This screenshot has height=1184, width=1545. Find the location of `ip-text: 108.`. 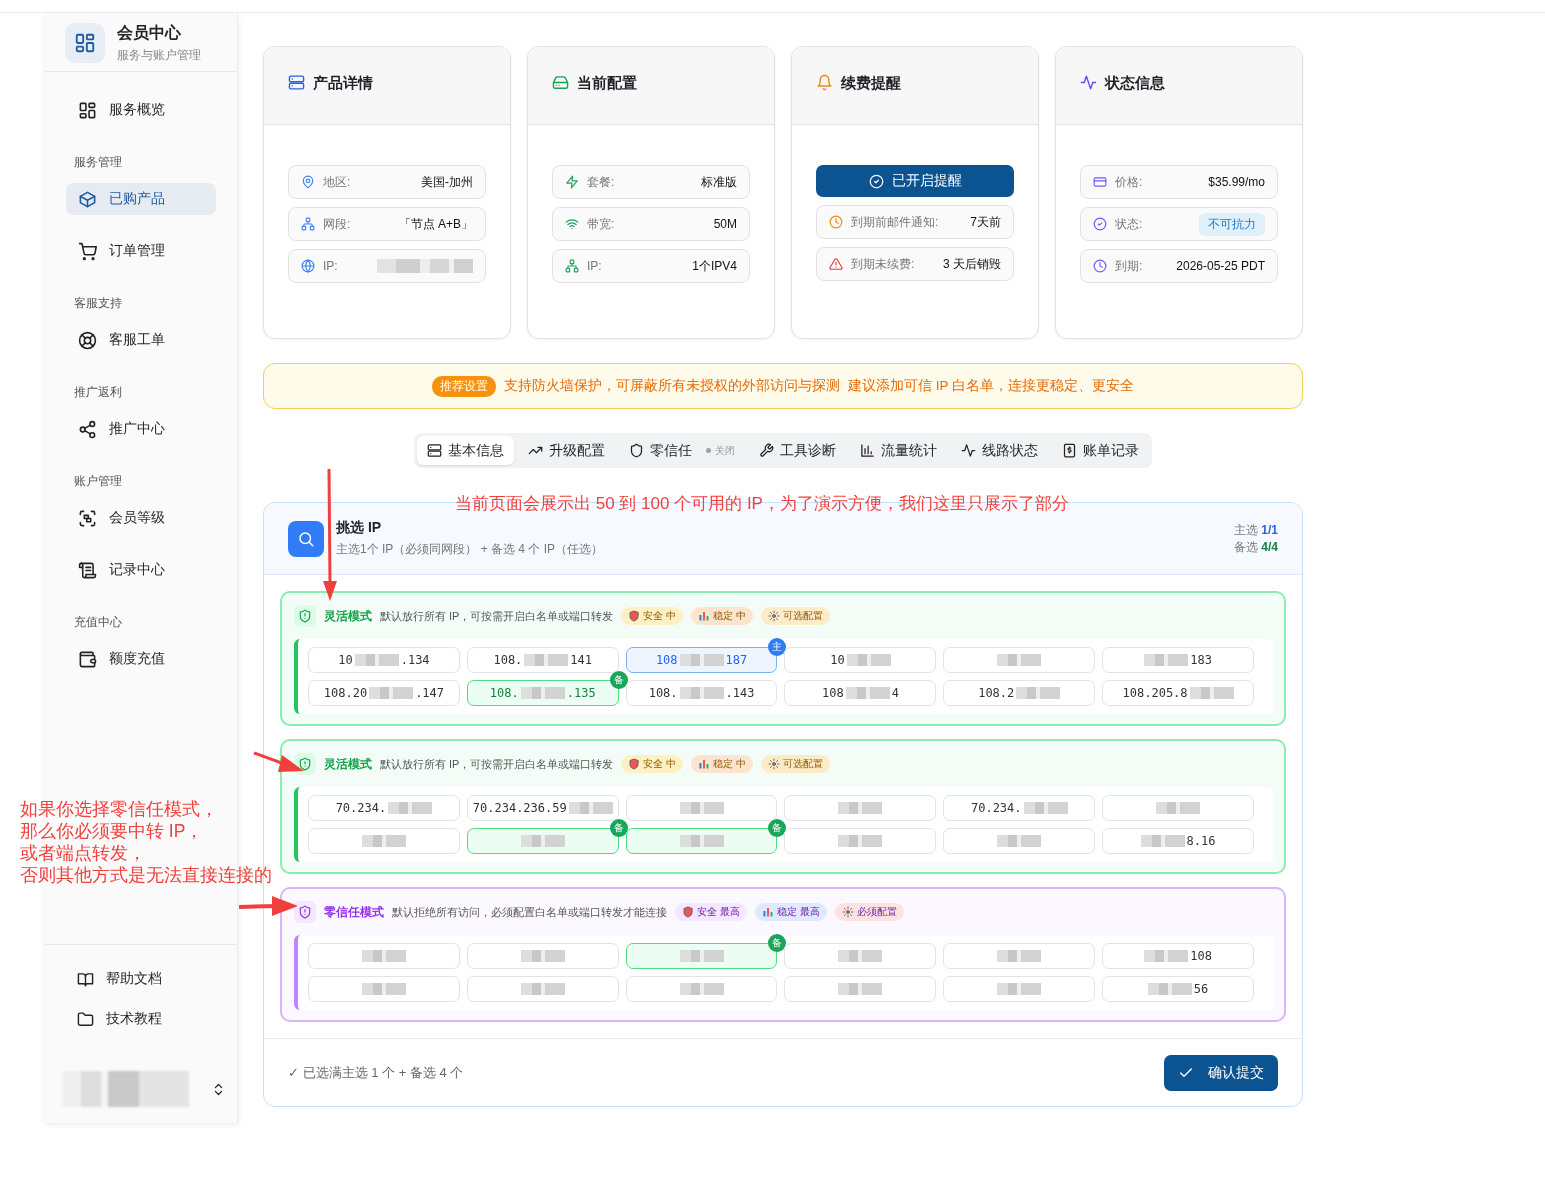

ip-text: 108. is located at coordinates (504, 693).